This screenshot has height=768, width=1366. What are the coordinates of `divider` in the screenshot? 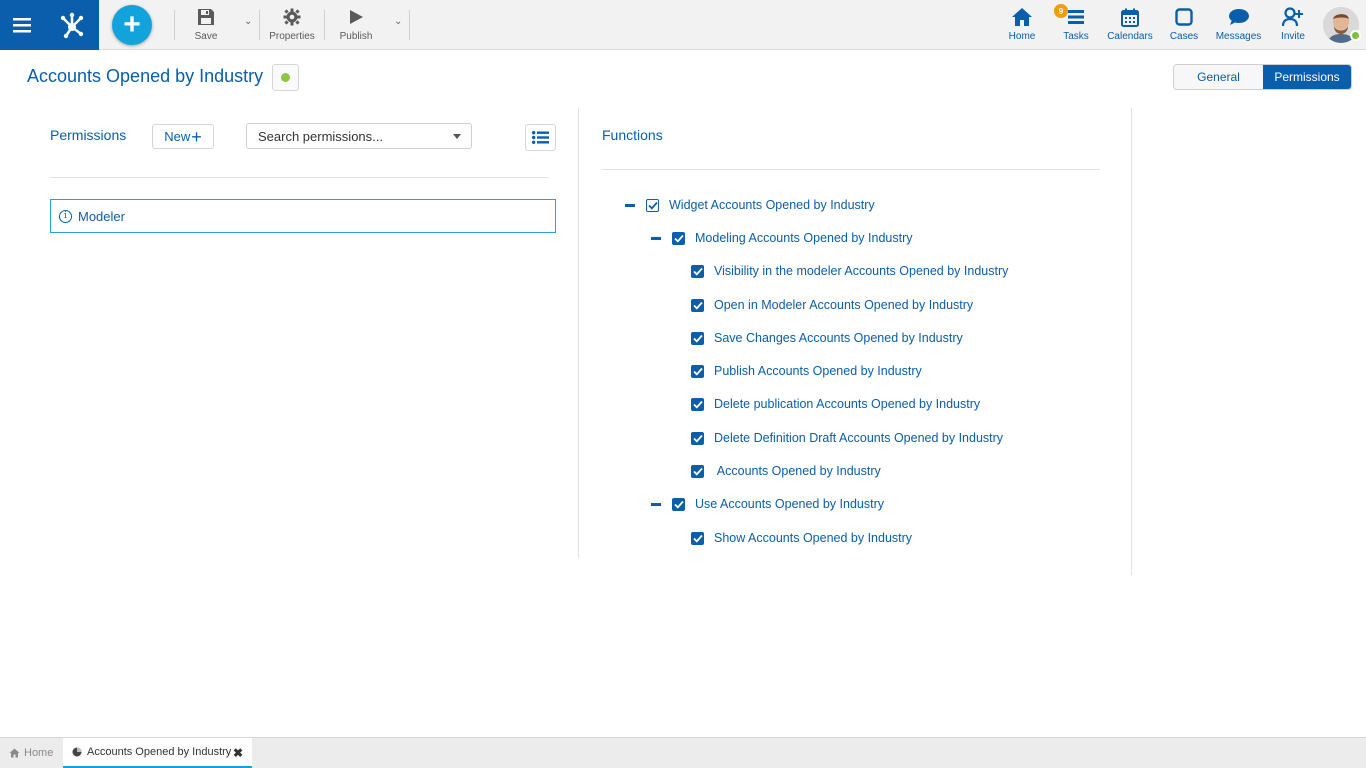 It's located at (851, 169).